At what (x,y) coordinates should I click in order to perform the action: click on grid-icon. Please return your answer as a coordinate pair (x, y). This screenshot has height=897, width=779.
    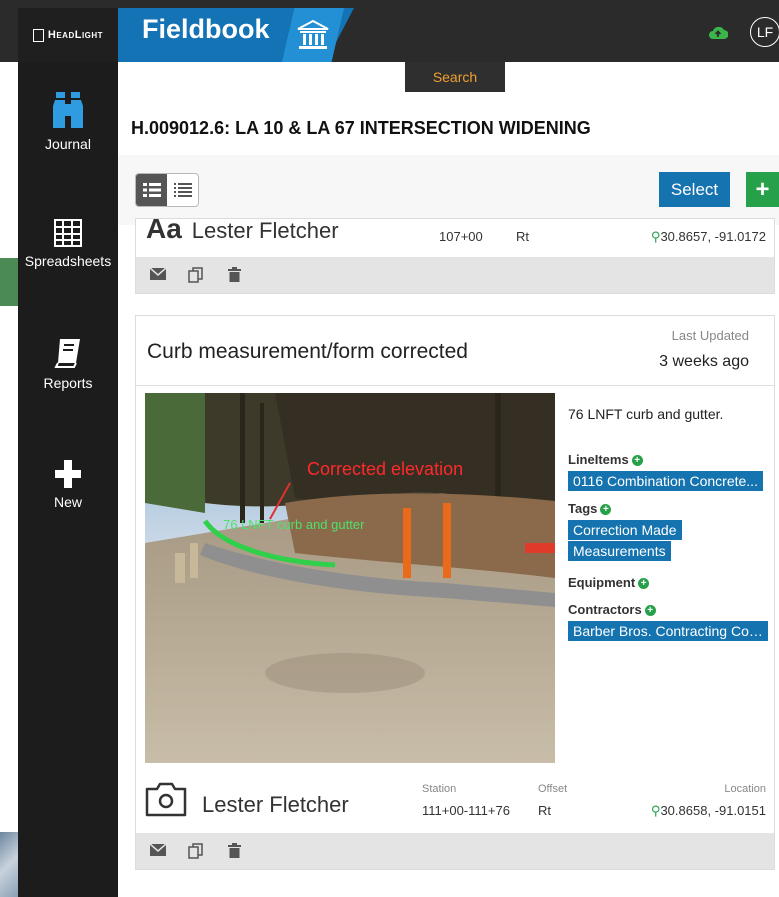
    Looking at the image, I should click on (68, 233).